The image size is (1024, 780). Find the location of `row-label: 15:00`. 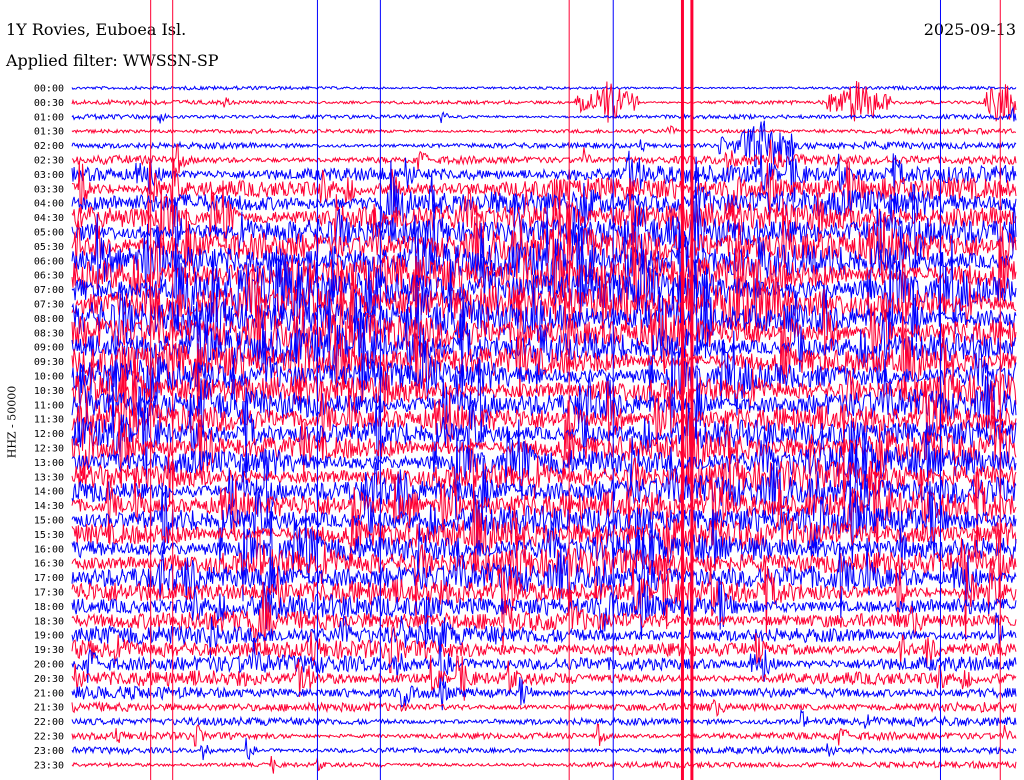

row-label: 15:00 is located at coordinates (49, 521).